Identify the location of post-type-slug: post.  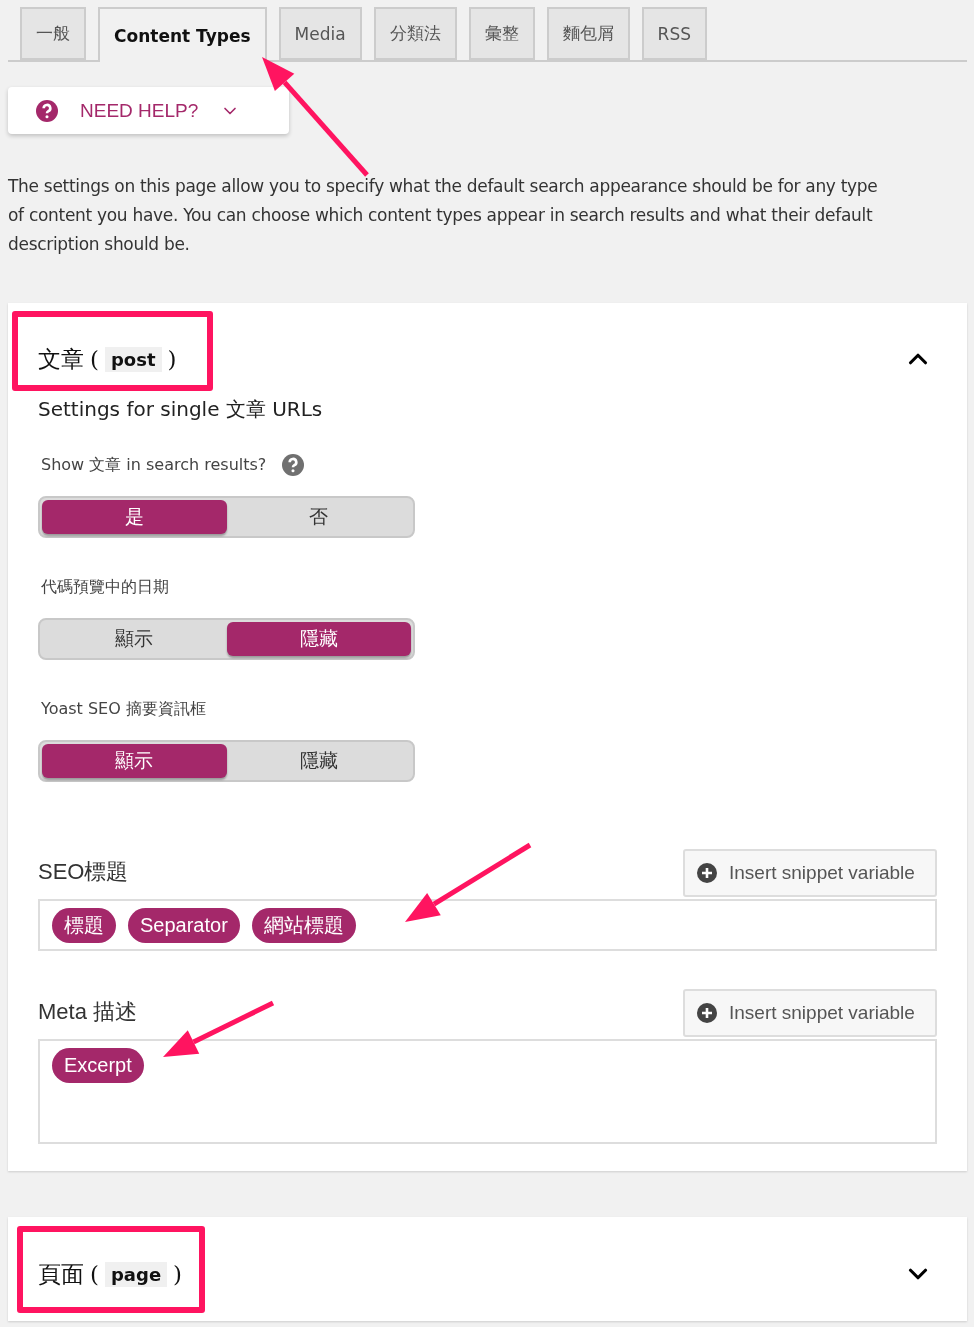
(133, 359).